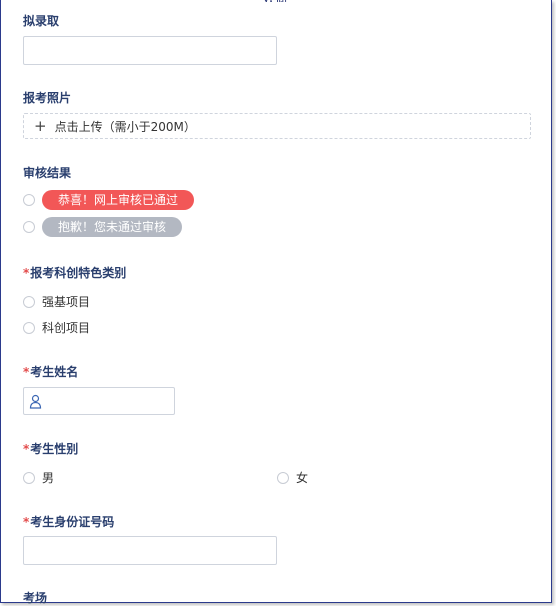  What do you see at coordinates (35, 598) in the screenshot?
I see `venue-label: 考场` at bounding box center [35, 598].